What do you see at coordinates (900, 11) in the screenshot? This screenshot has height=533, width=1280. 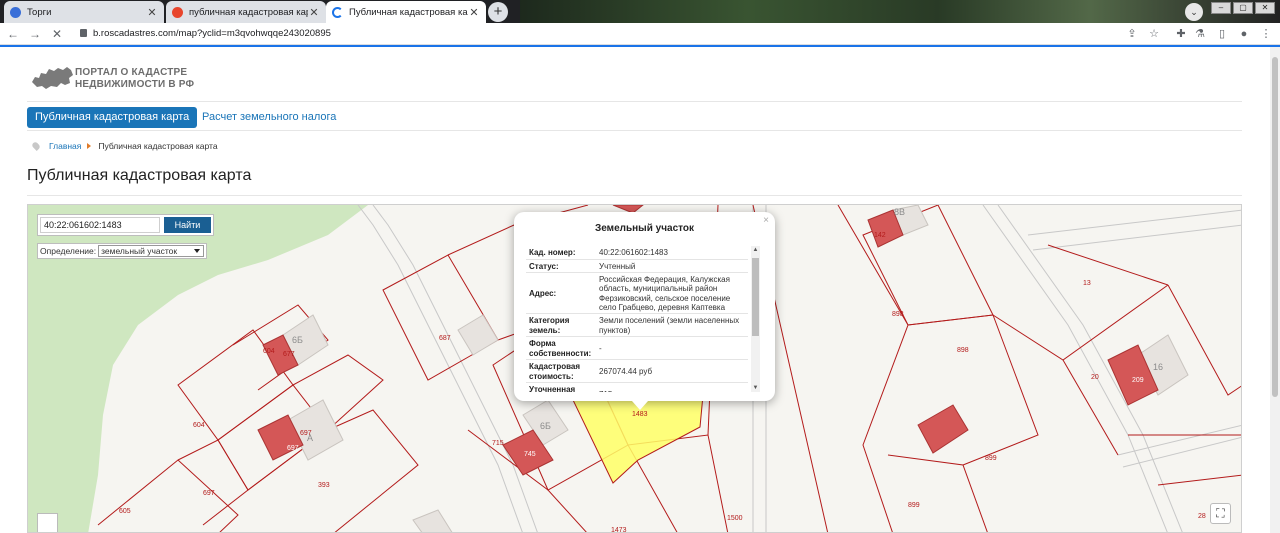 I see `window-background` at bounding box center [900, 11].